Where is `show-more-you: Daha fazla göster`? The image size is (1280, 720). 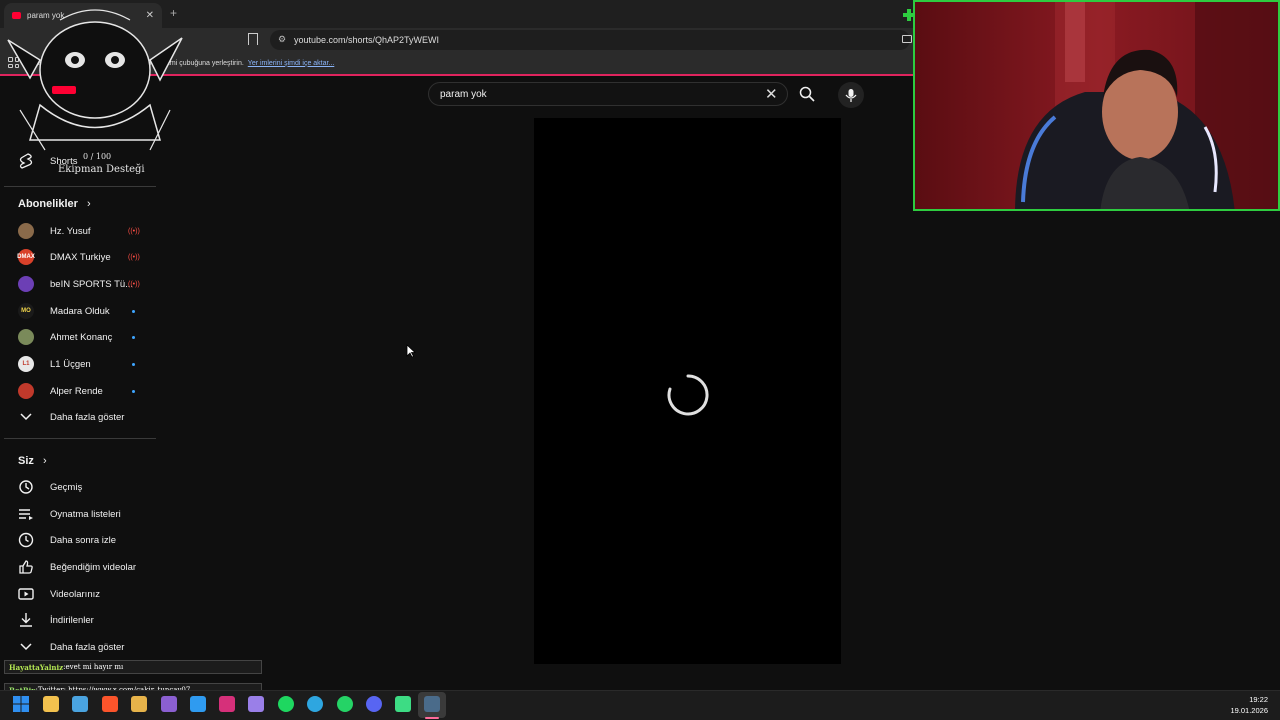 show-more-you: Daha fazla göster is located at coordinates (83, 647).